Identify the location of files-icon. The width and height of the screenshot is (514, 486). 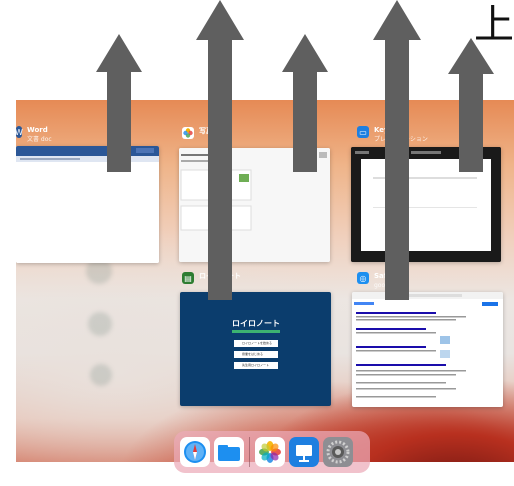
(229, 452).